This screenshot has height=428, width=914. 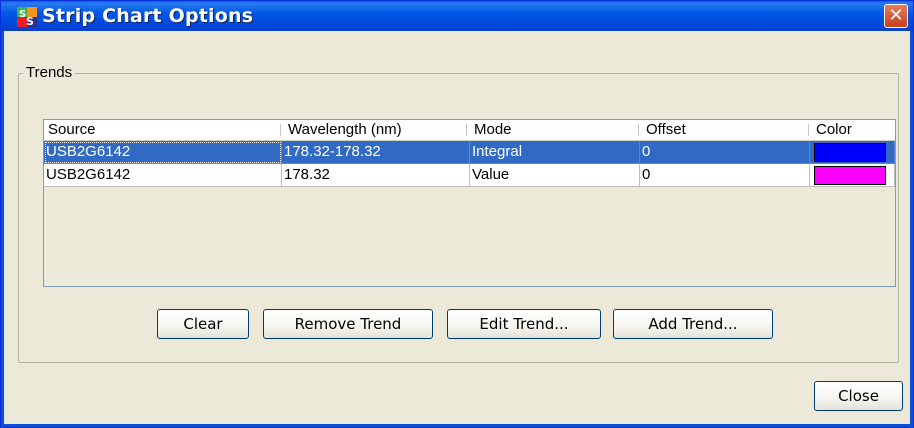 What do you see at coordinates (30, 21) in the screenshot?
I see `svg-text: S` at bounding box center [30, 21].